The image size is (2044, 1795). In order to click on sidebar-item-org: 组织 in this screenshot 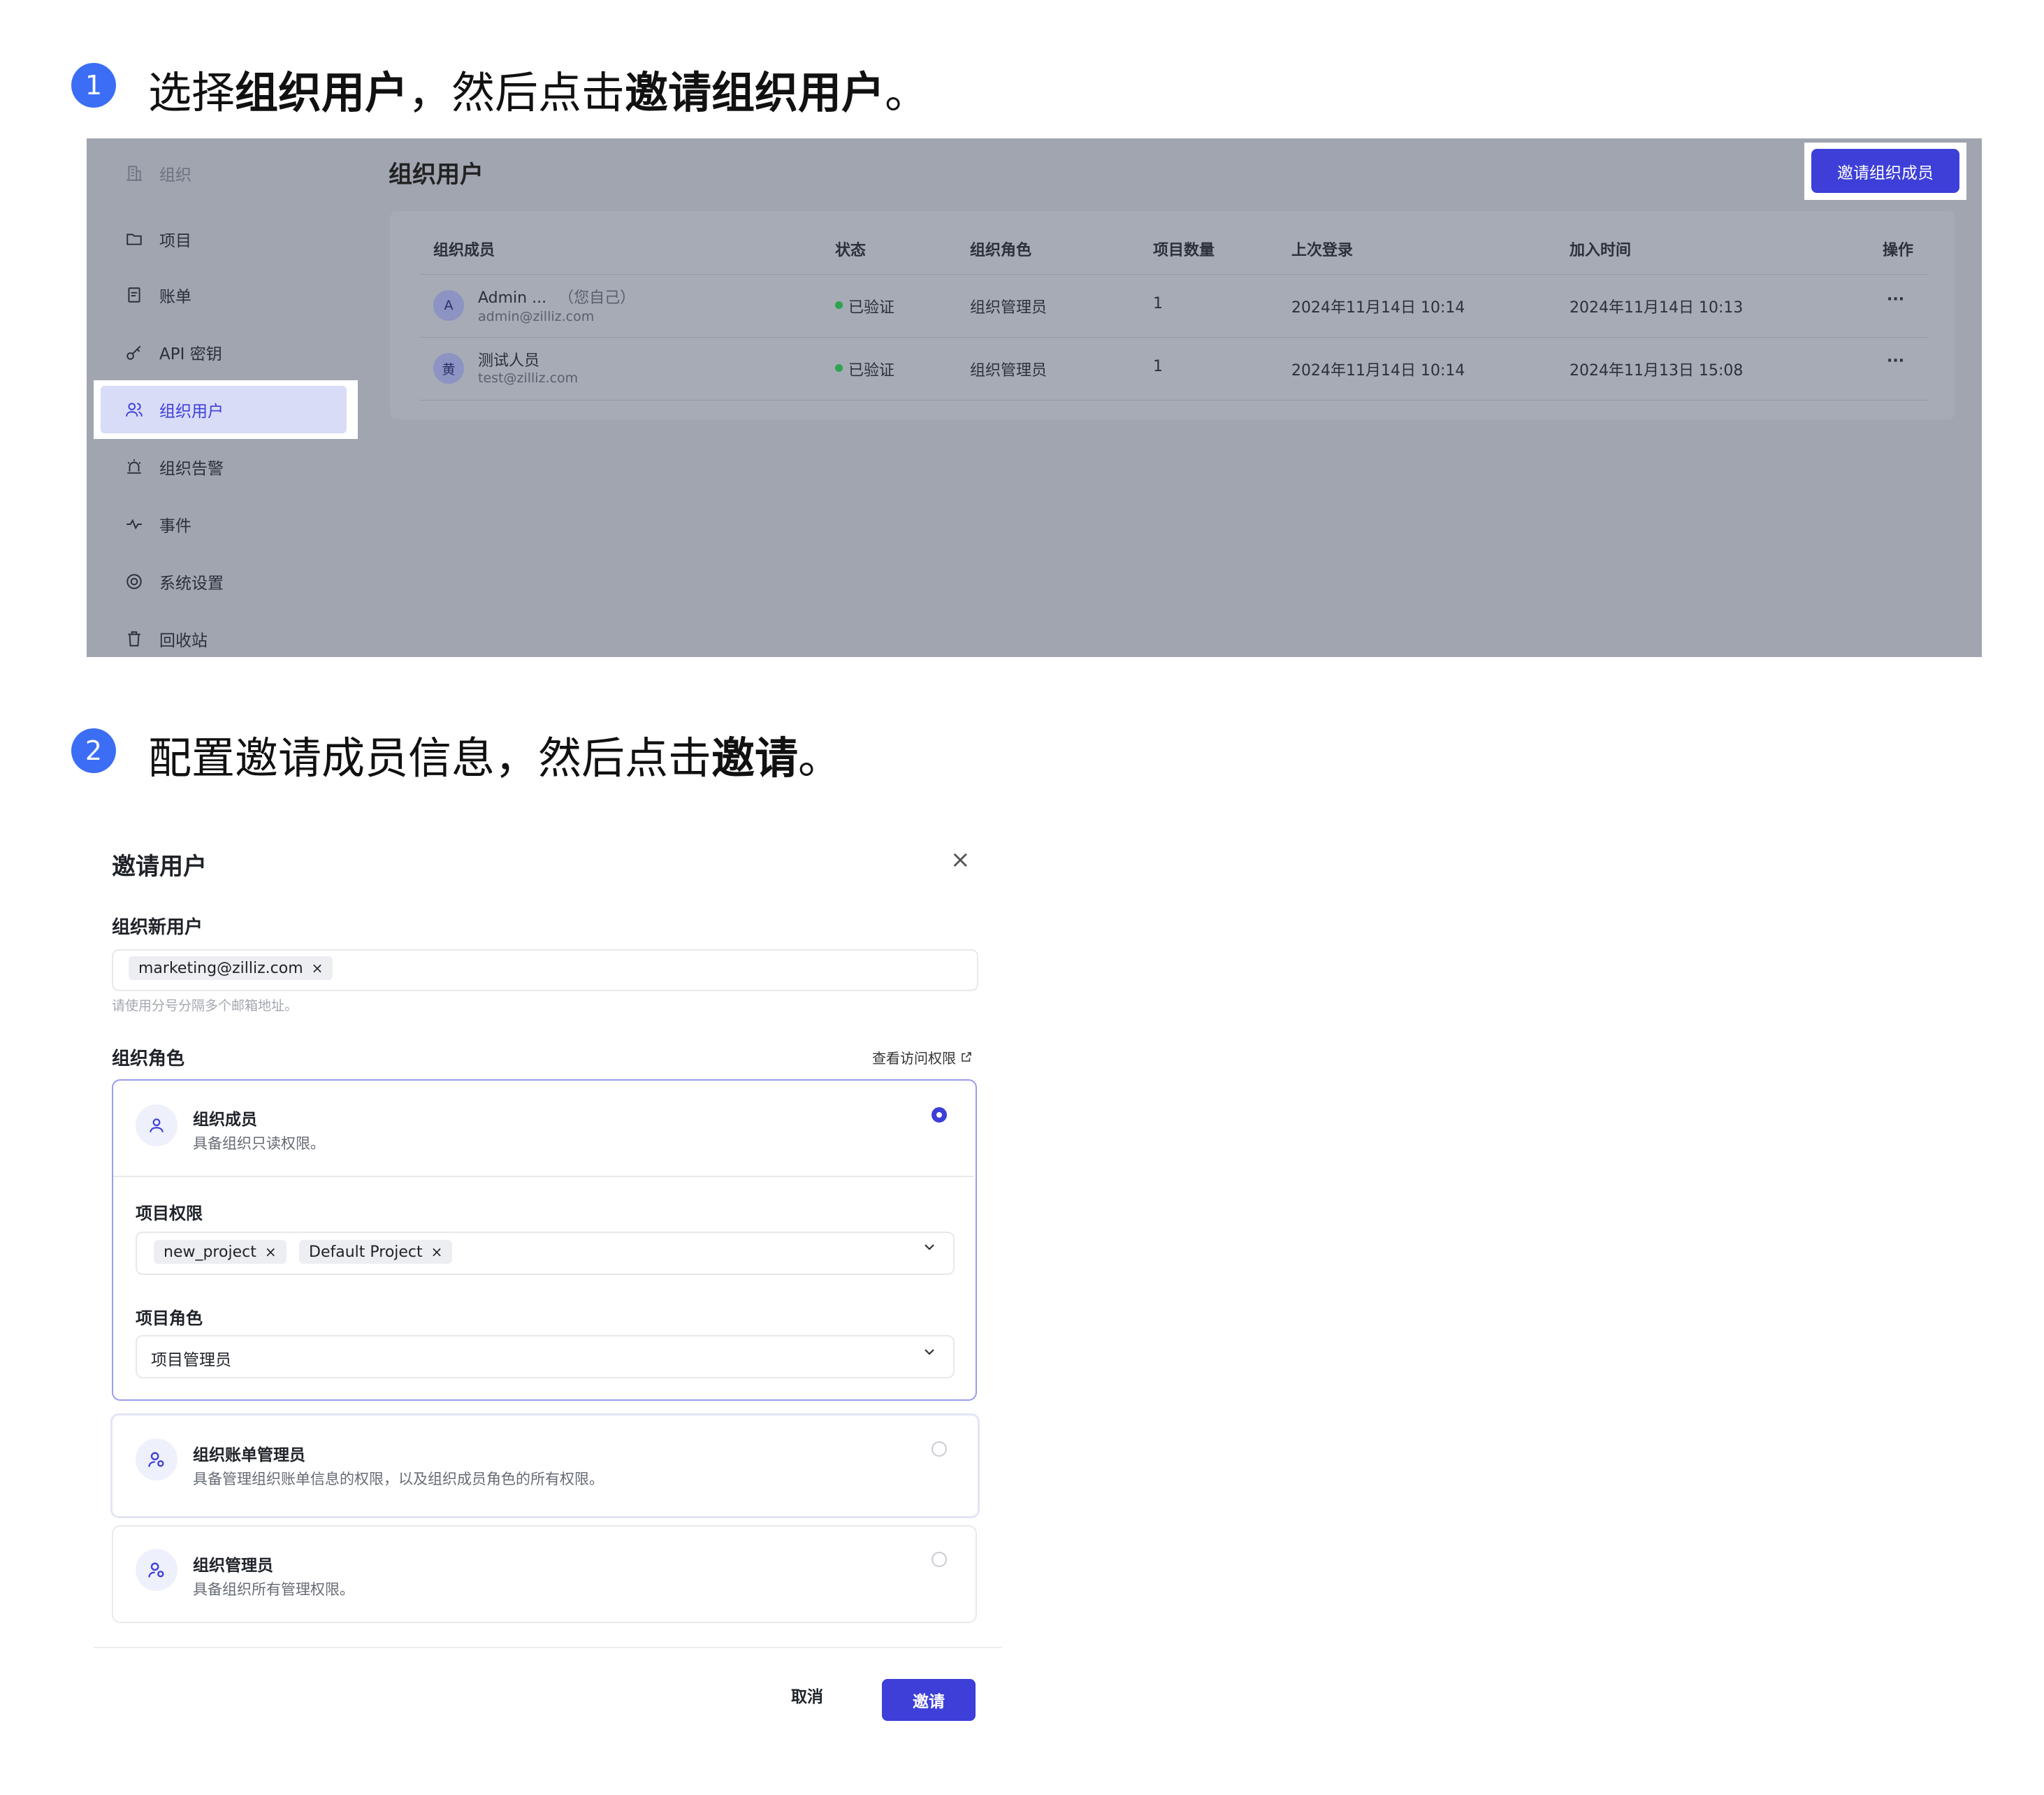, I will do `click(226, 173)`.